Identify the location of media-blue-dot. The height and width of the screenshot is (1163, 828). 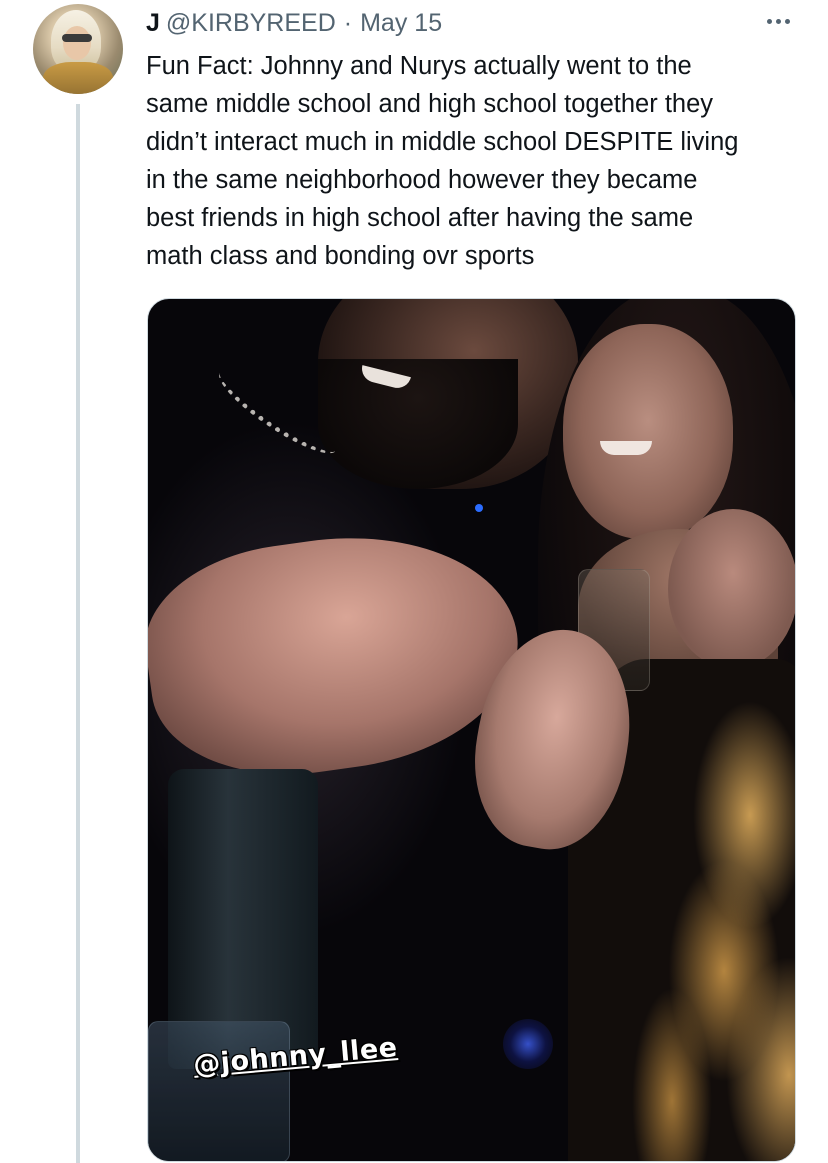
(479, 508).